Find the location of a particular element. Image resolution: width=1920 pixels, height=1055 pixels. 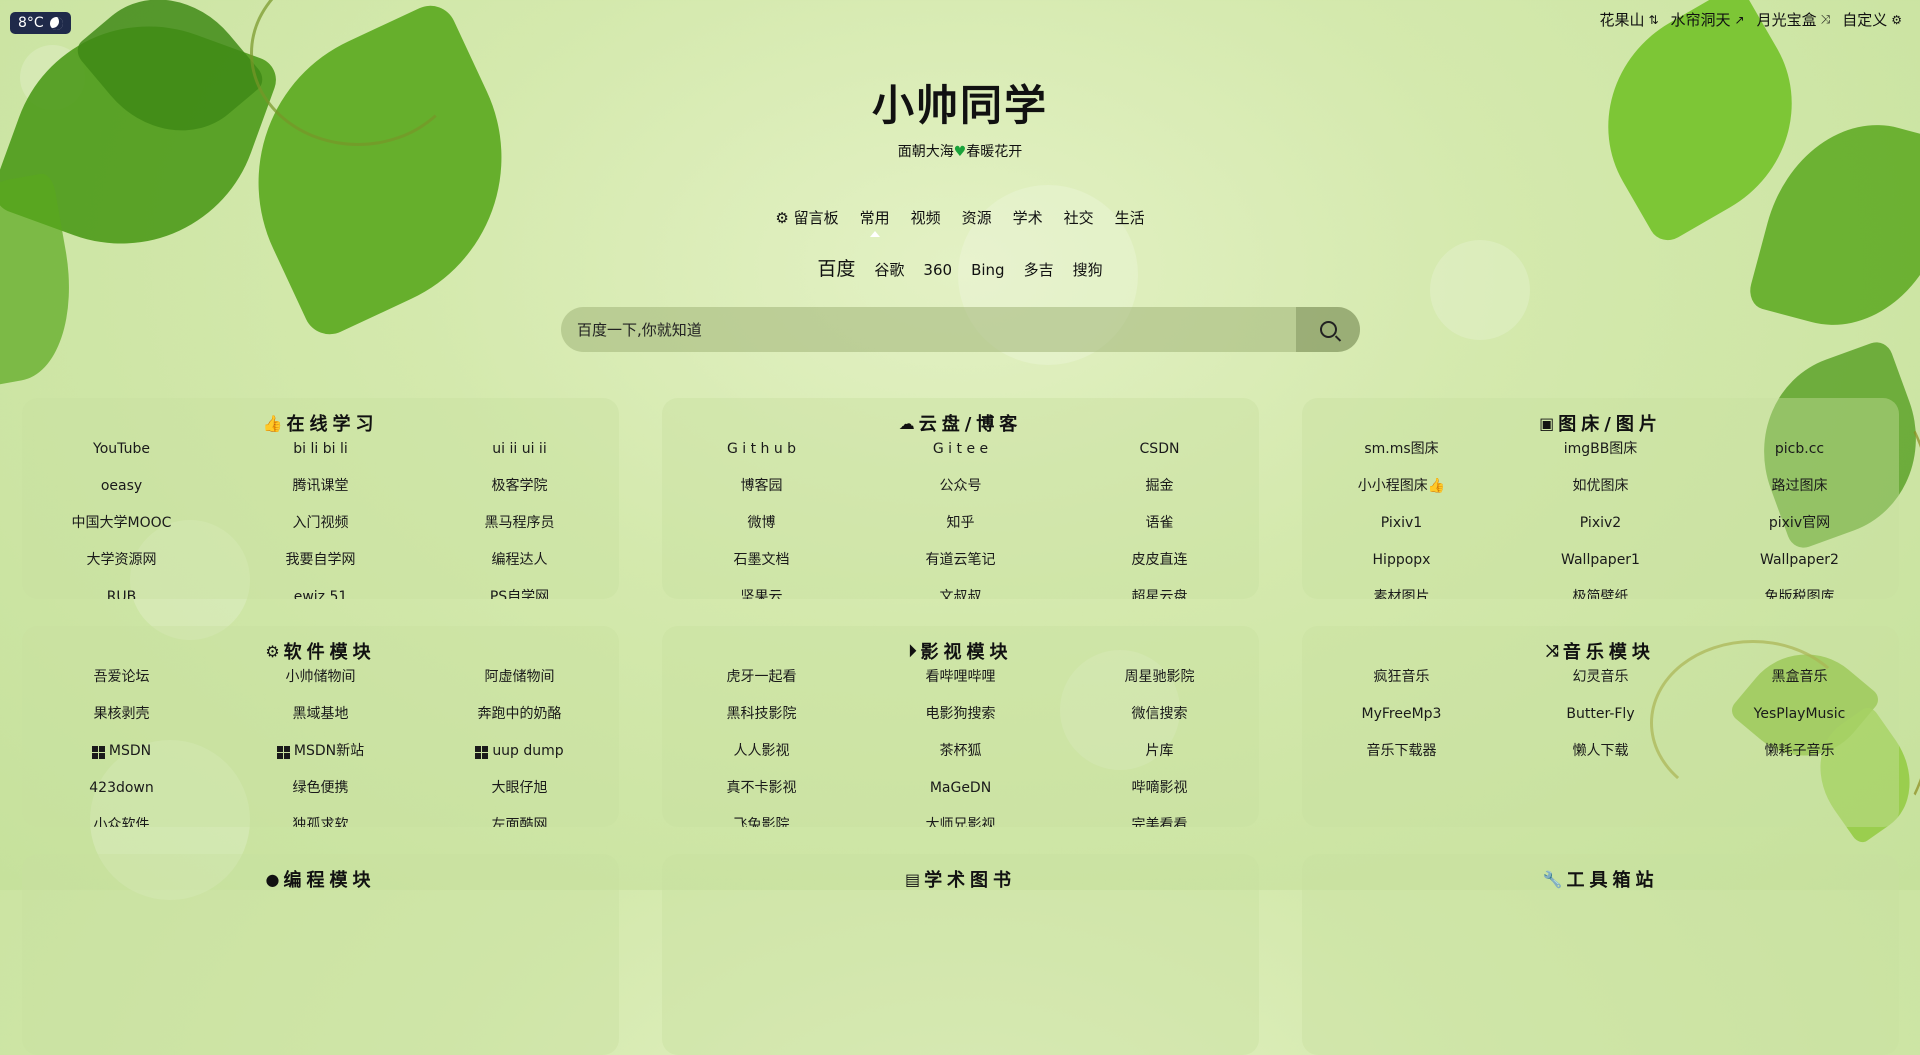

site-link: 我要自学网 is located at coordinates (320, 567).